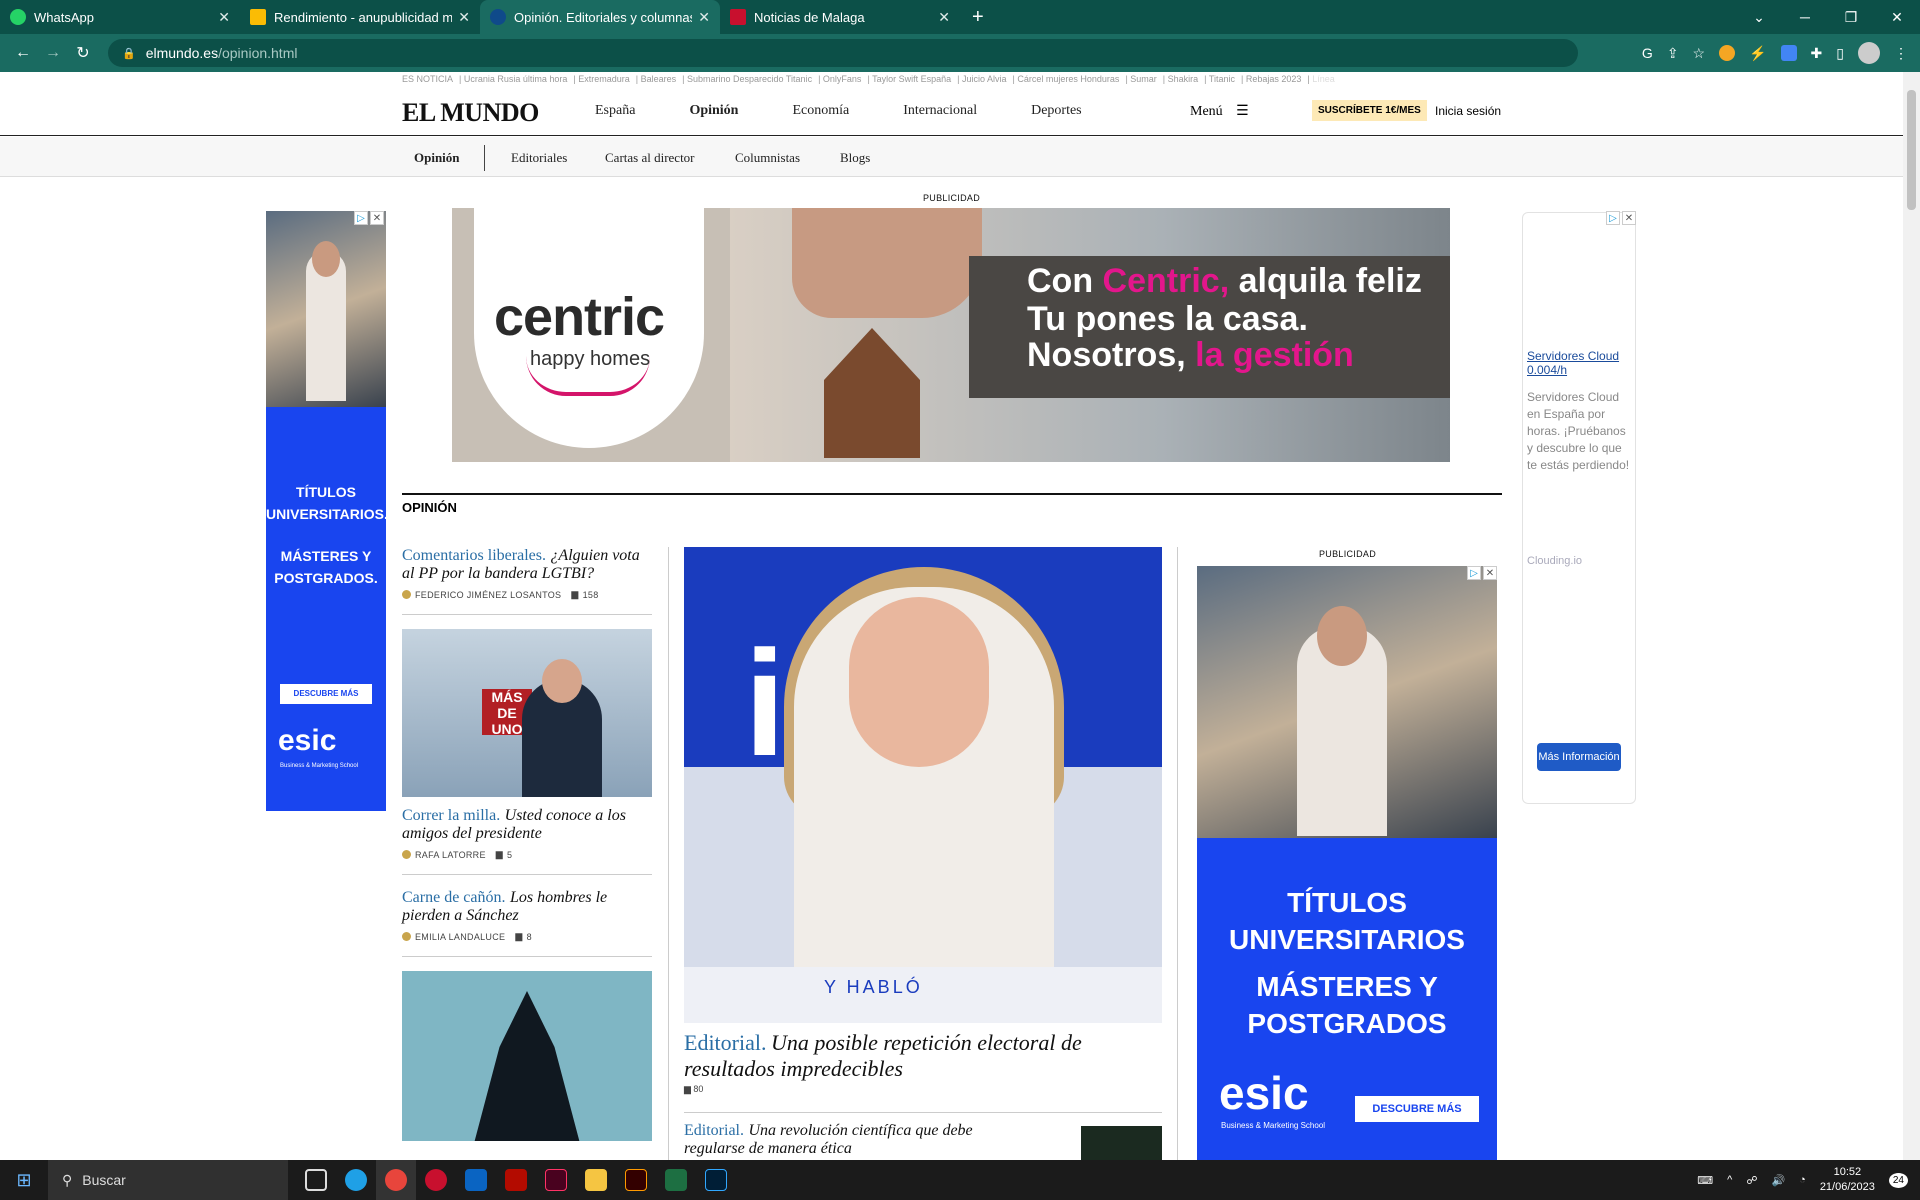 The image size is (1920, 1200). What do you see at coordinates (1869, 53) in the screenshot?
I see `avatar` at bounding box center [1869, 53].